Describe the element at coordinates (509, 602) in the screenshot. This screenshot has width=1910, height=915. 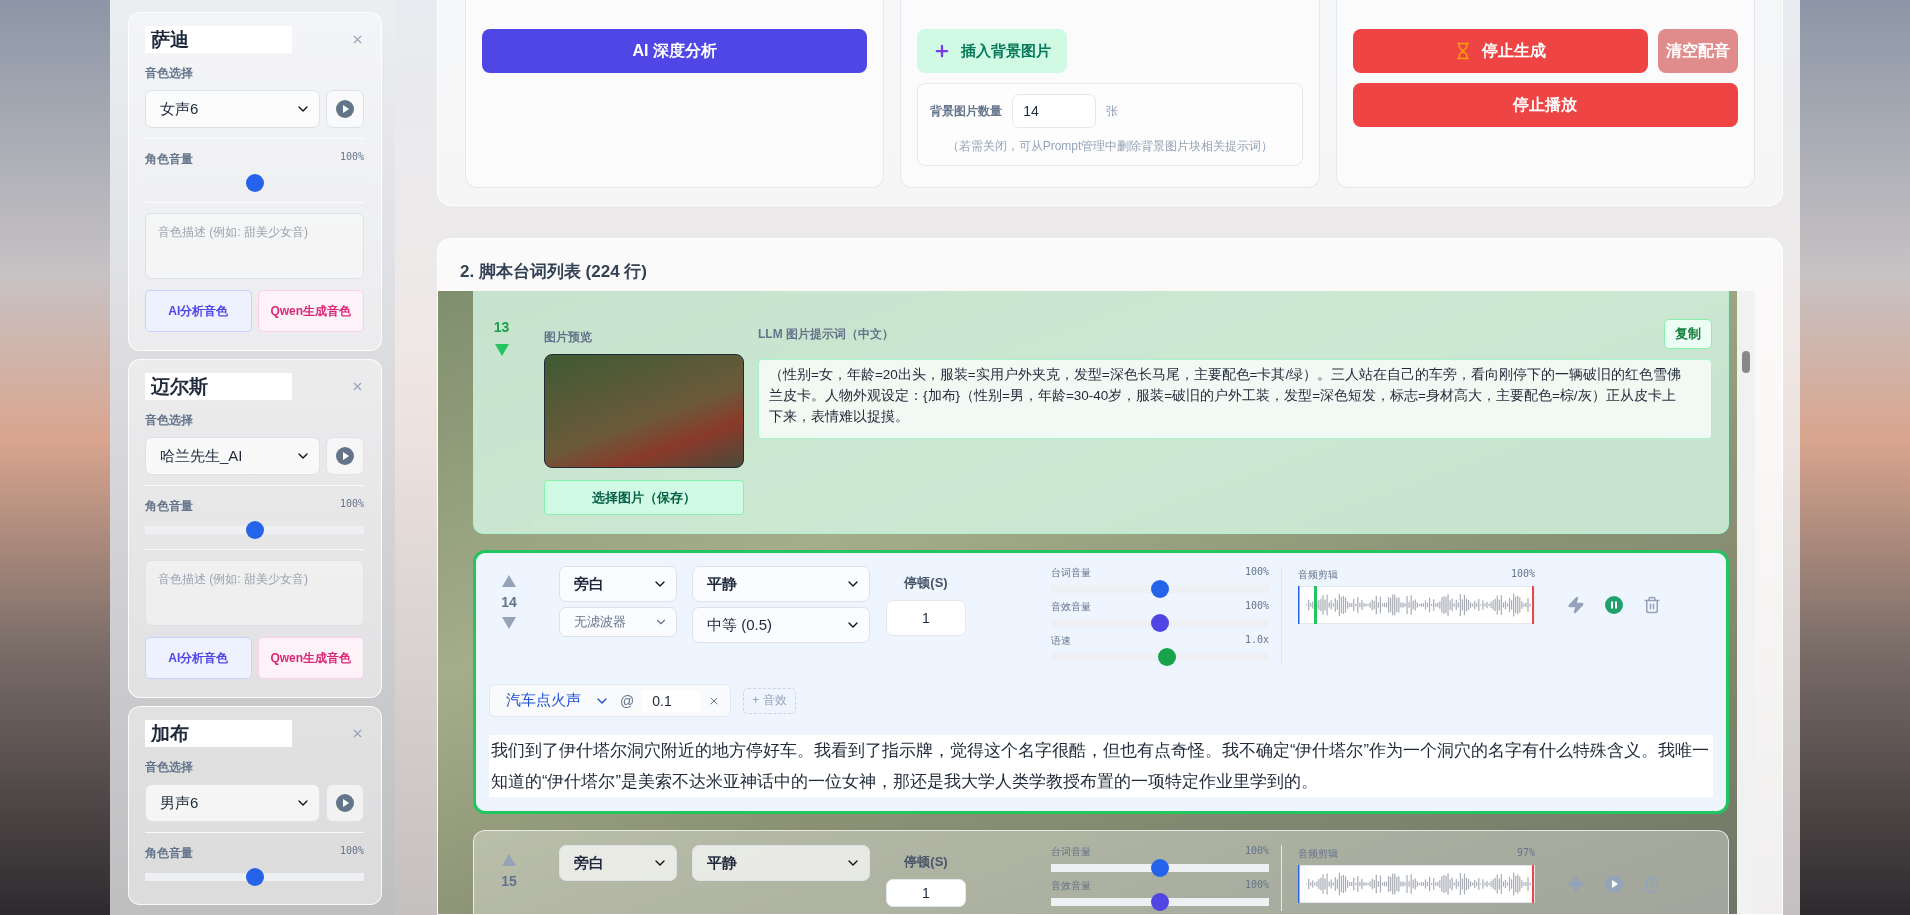
I see `row-number: 14` at that location.